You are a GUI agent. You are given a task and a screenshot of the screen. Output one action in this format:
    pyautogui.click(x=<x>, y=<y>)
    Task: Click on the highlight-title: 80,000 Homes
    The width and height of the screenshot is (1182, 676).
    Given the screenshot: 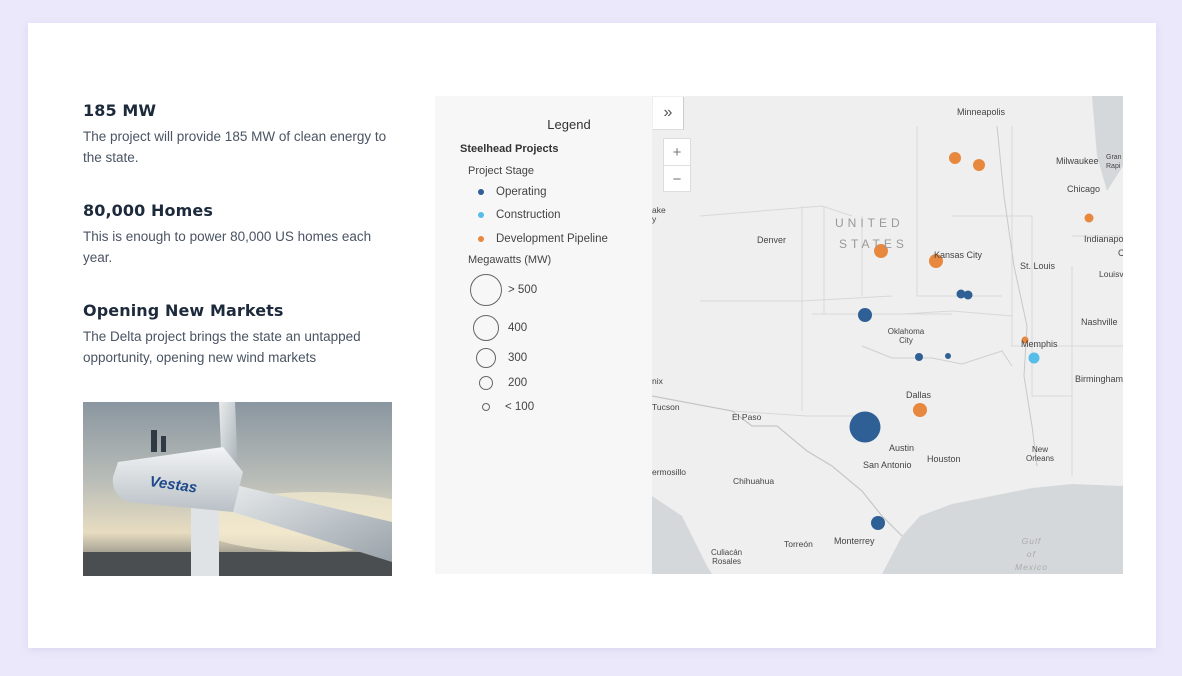 What is the action you would take?
    pyautogui.click(x=148, y=210)
    